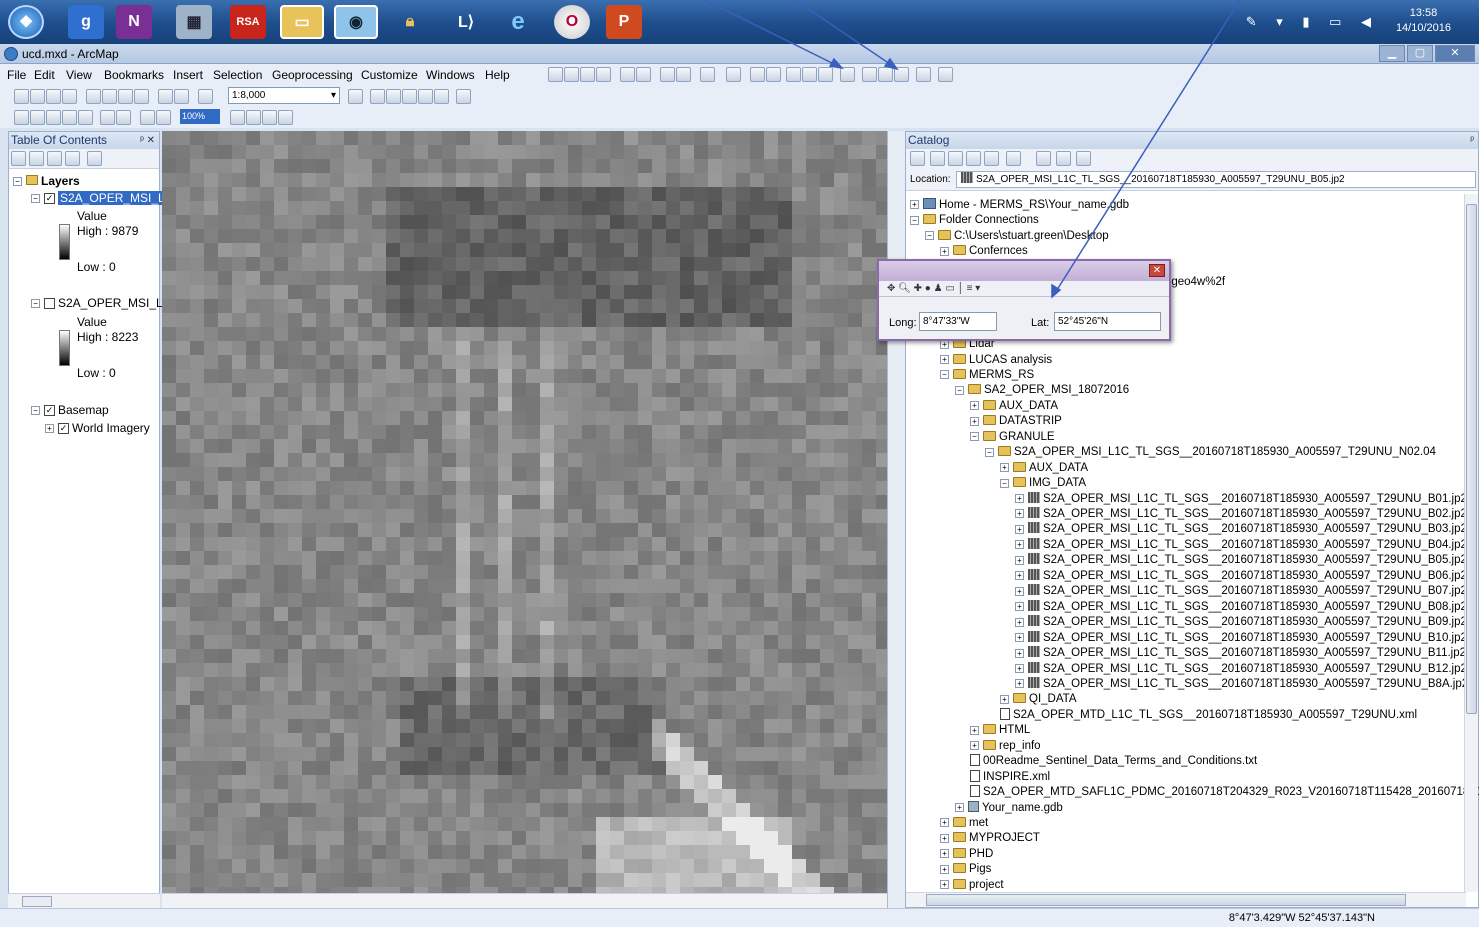 The width and height of the screenshot is (1479, 927). What do you see at coordinates (885, 74) in the screenshot?
I see `find-route-icon` at bounding box center [885, 74].